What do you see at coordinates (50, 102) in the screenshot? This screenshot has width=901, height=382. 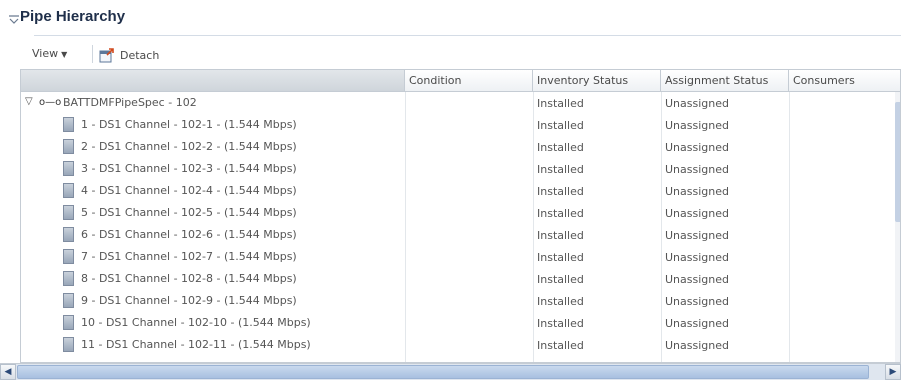 I see `pipe-icon: o—o` at bounding box center [50, 102].